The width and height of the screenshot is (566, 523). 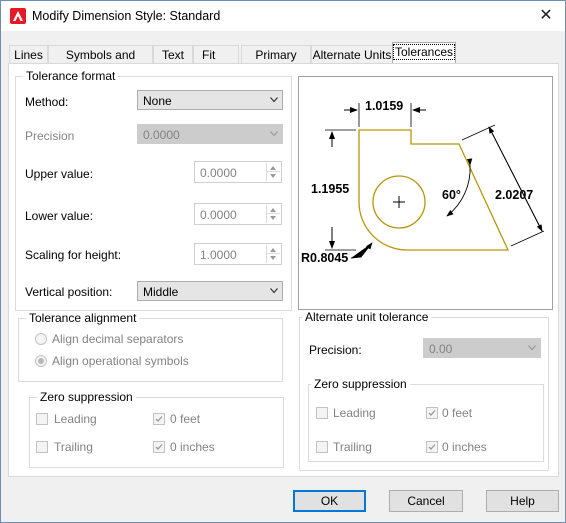 I want to click on ok-button: OK, so click(x=329, y=501).